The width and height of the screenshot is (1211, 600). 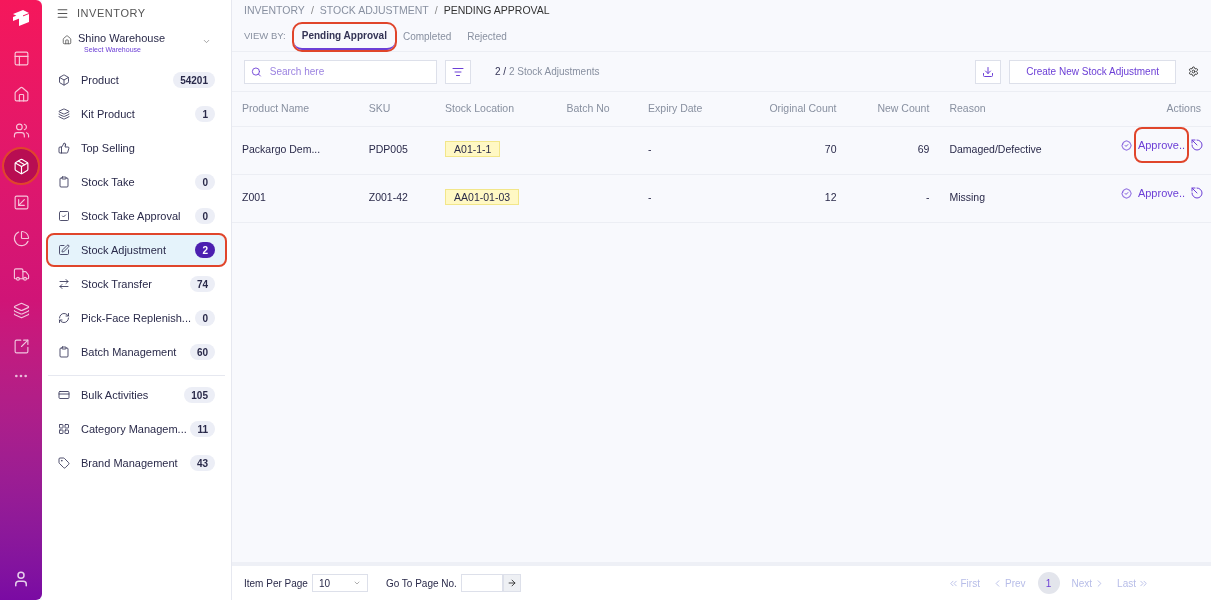 I want to click on table-cell: Z001-42, so click(x=388, y=197).